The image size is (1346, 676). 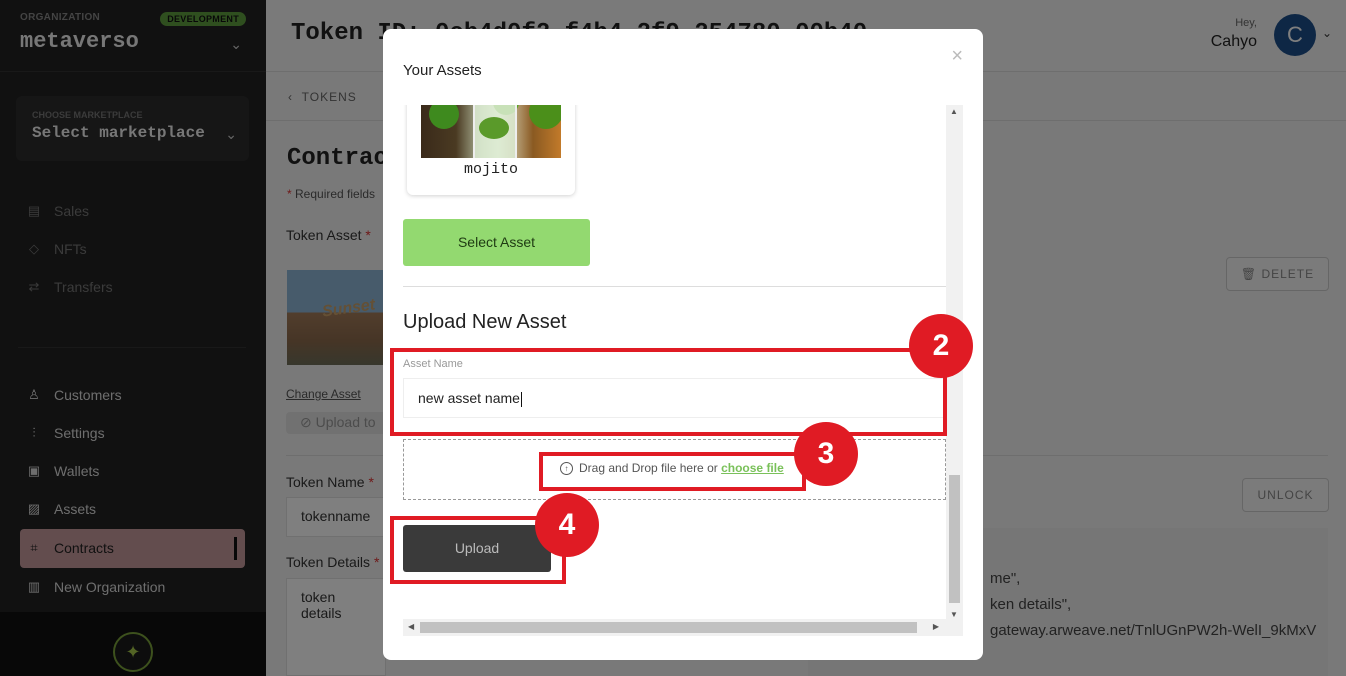 What do you see at coordinates (491, 131) in the screenshot?
I see `asset-thumbnail` at bounding box center [491, 131].